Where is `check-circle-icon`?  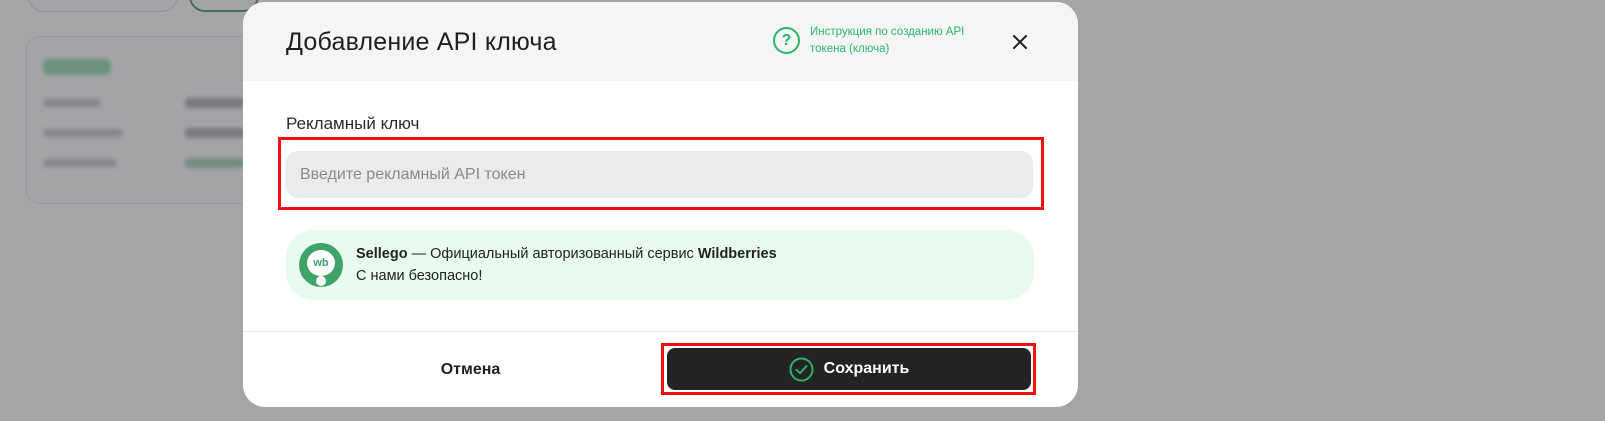
check-circle-icon is located at coordinates (801, 369).